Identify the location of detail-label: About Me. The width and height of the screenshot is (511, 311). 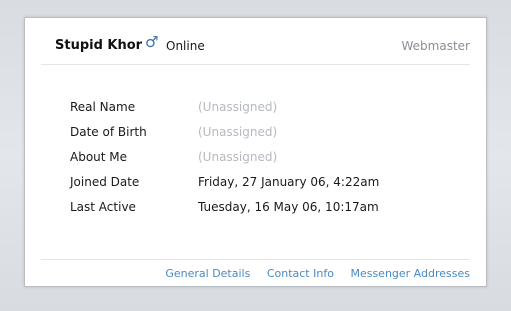
(99, 157).